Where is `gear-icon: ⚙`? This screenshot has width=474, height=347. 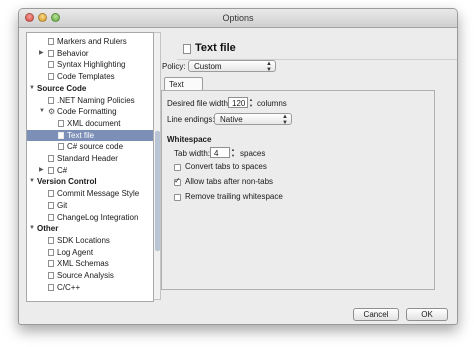
gear-icon: ⚙ is located at coordinates (52, 112).